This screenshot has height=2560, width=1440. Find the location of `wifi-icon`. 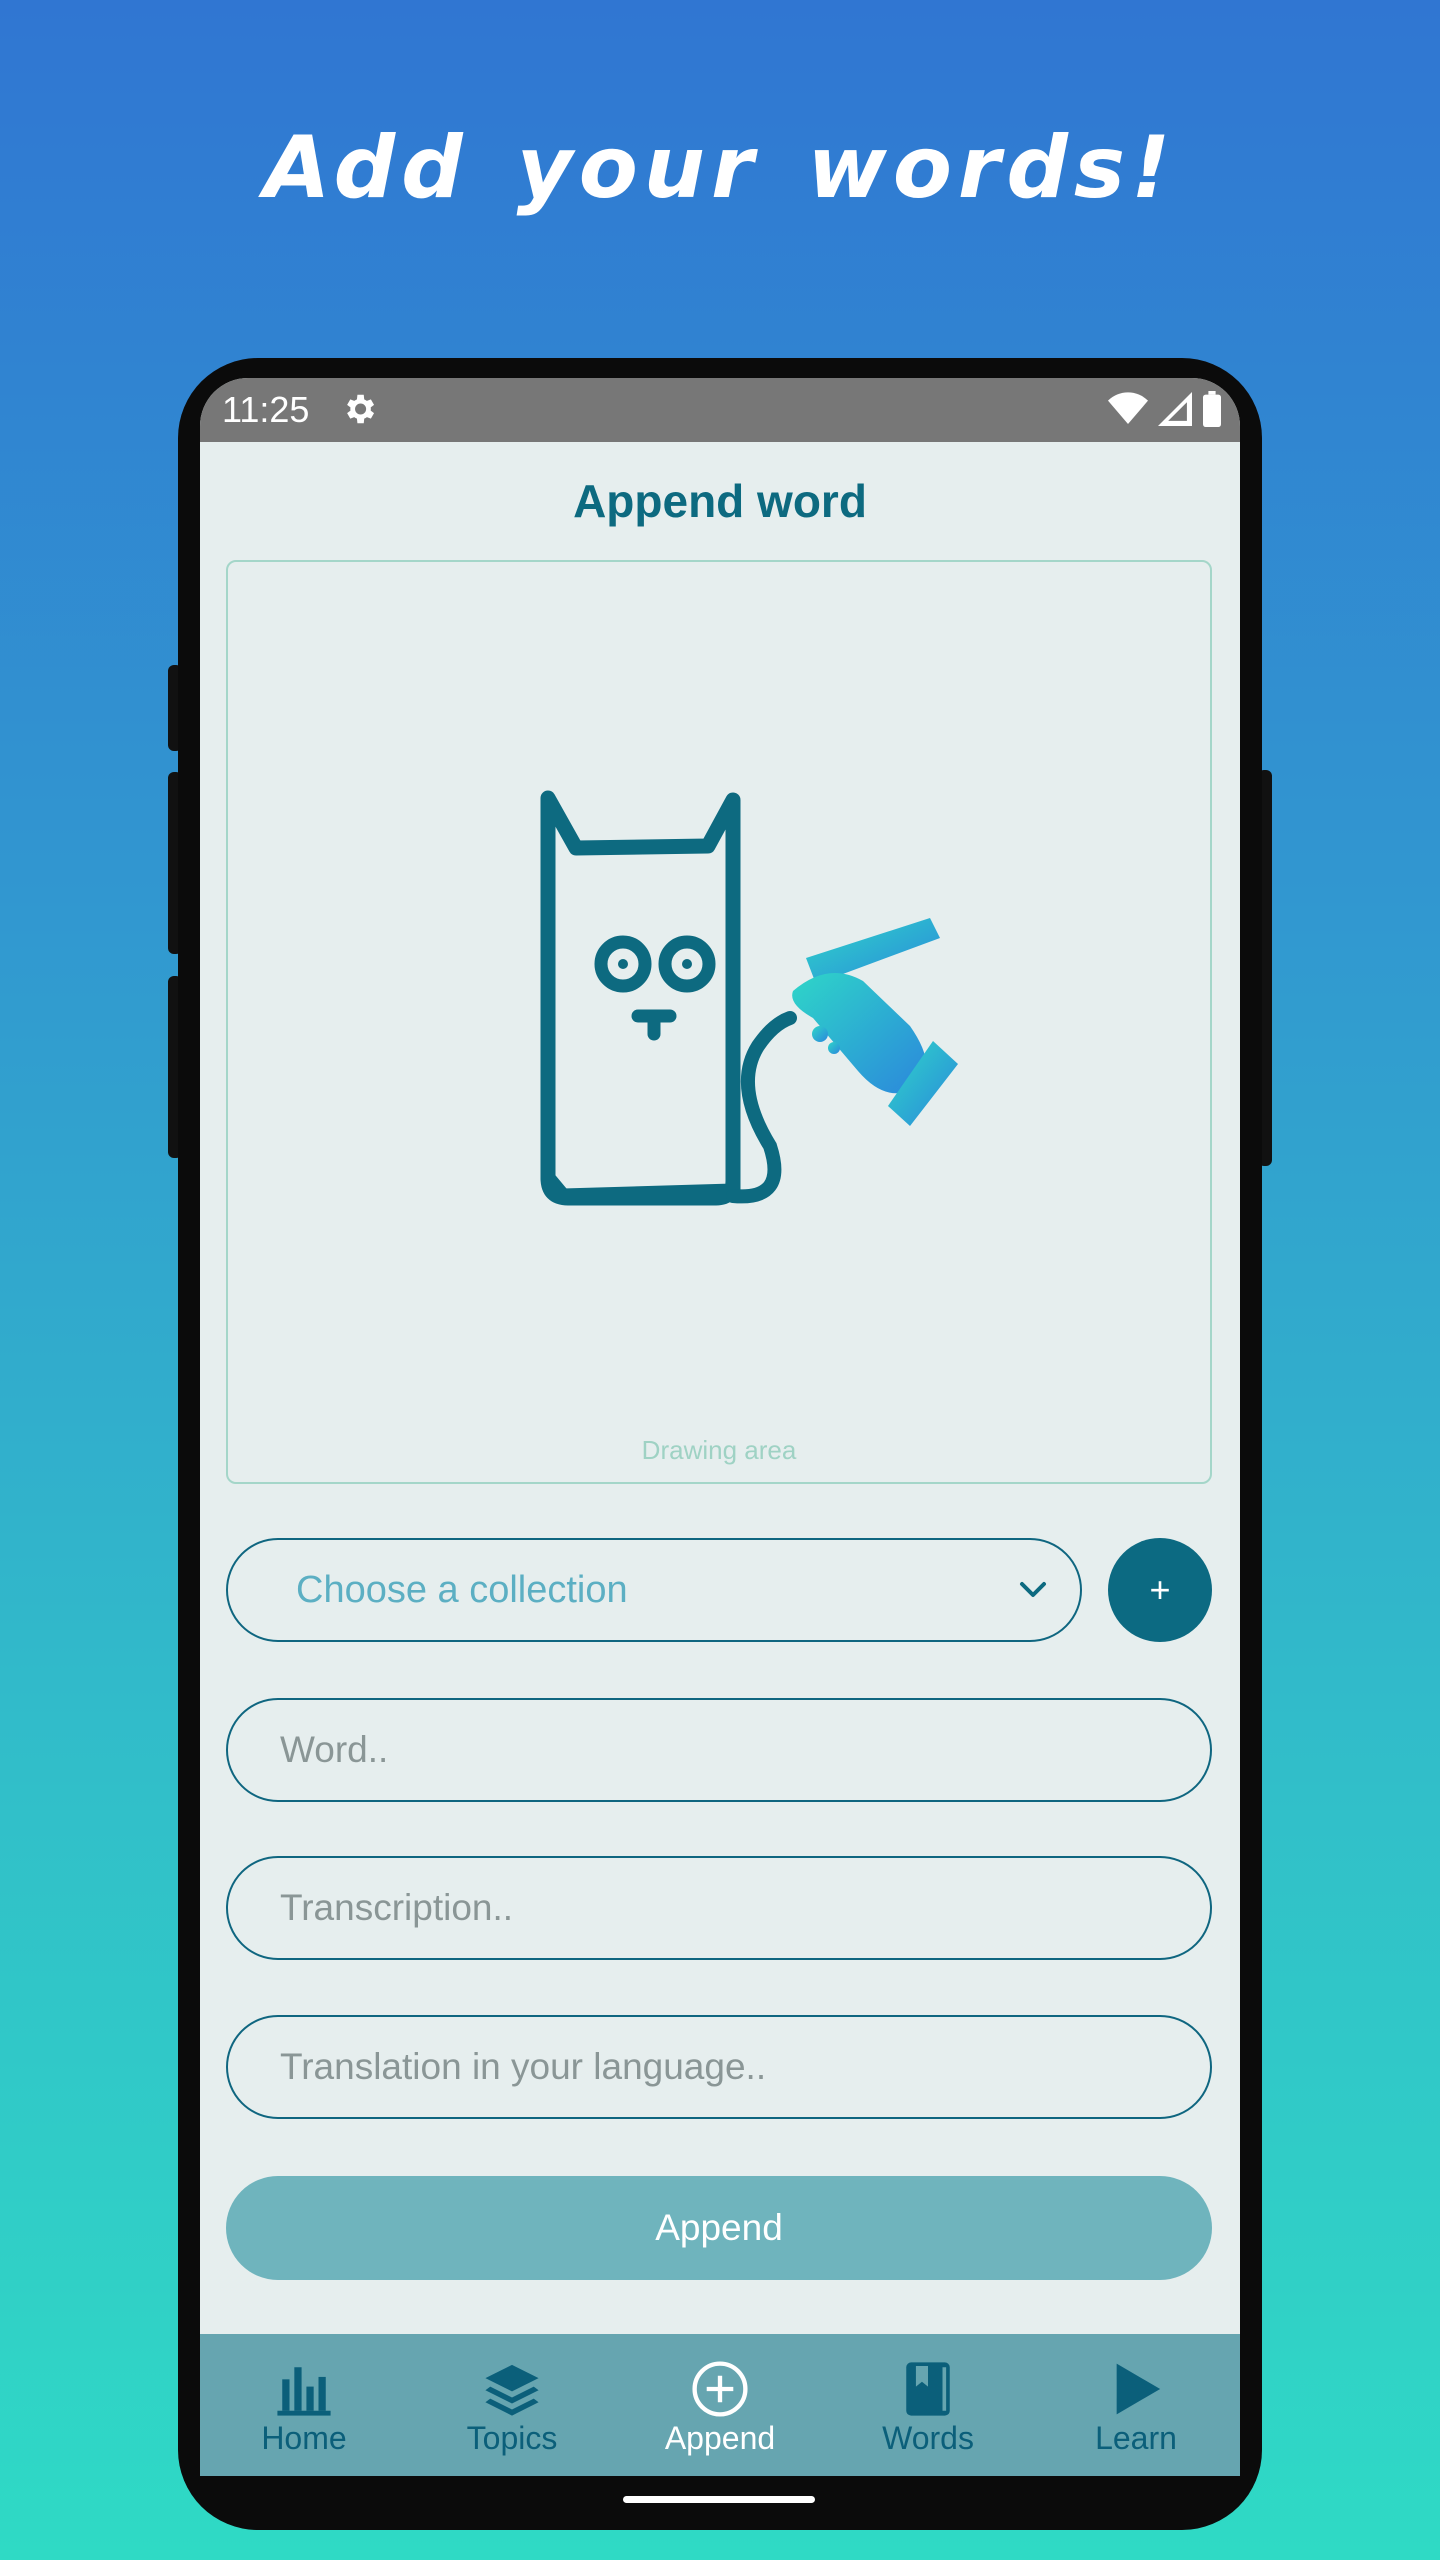

wifi-icon is located at coordinates (1128, 408).